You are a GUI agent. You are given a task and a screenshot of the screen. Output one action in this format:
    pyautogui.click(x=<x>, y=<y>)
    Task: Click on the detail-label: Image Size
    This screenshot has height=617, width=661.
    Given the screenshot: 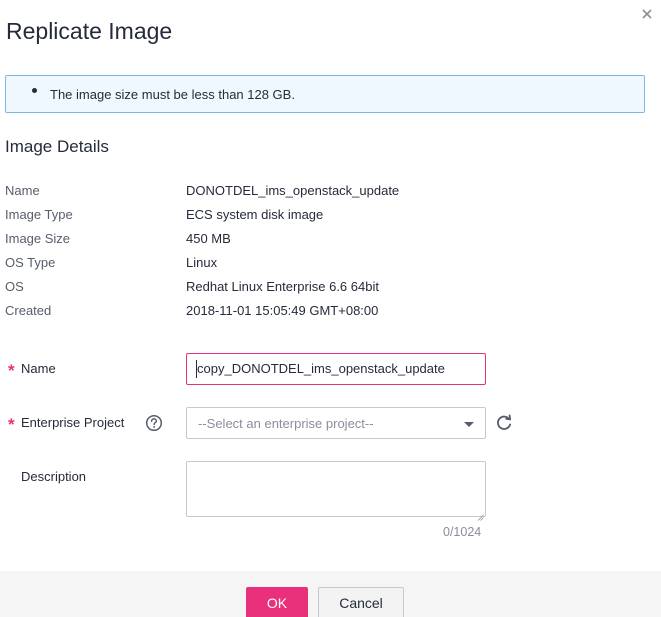 What is the action you would take?
    pyautogui.click(x=38, y=238)
    